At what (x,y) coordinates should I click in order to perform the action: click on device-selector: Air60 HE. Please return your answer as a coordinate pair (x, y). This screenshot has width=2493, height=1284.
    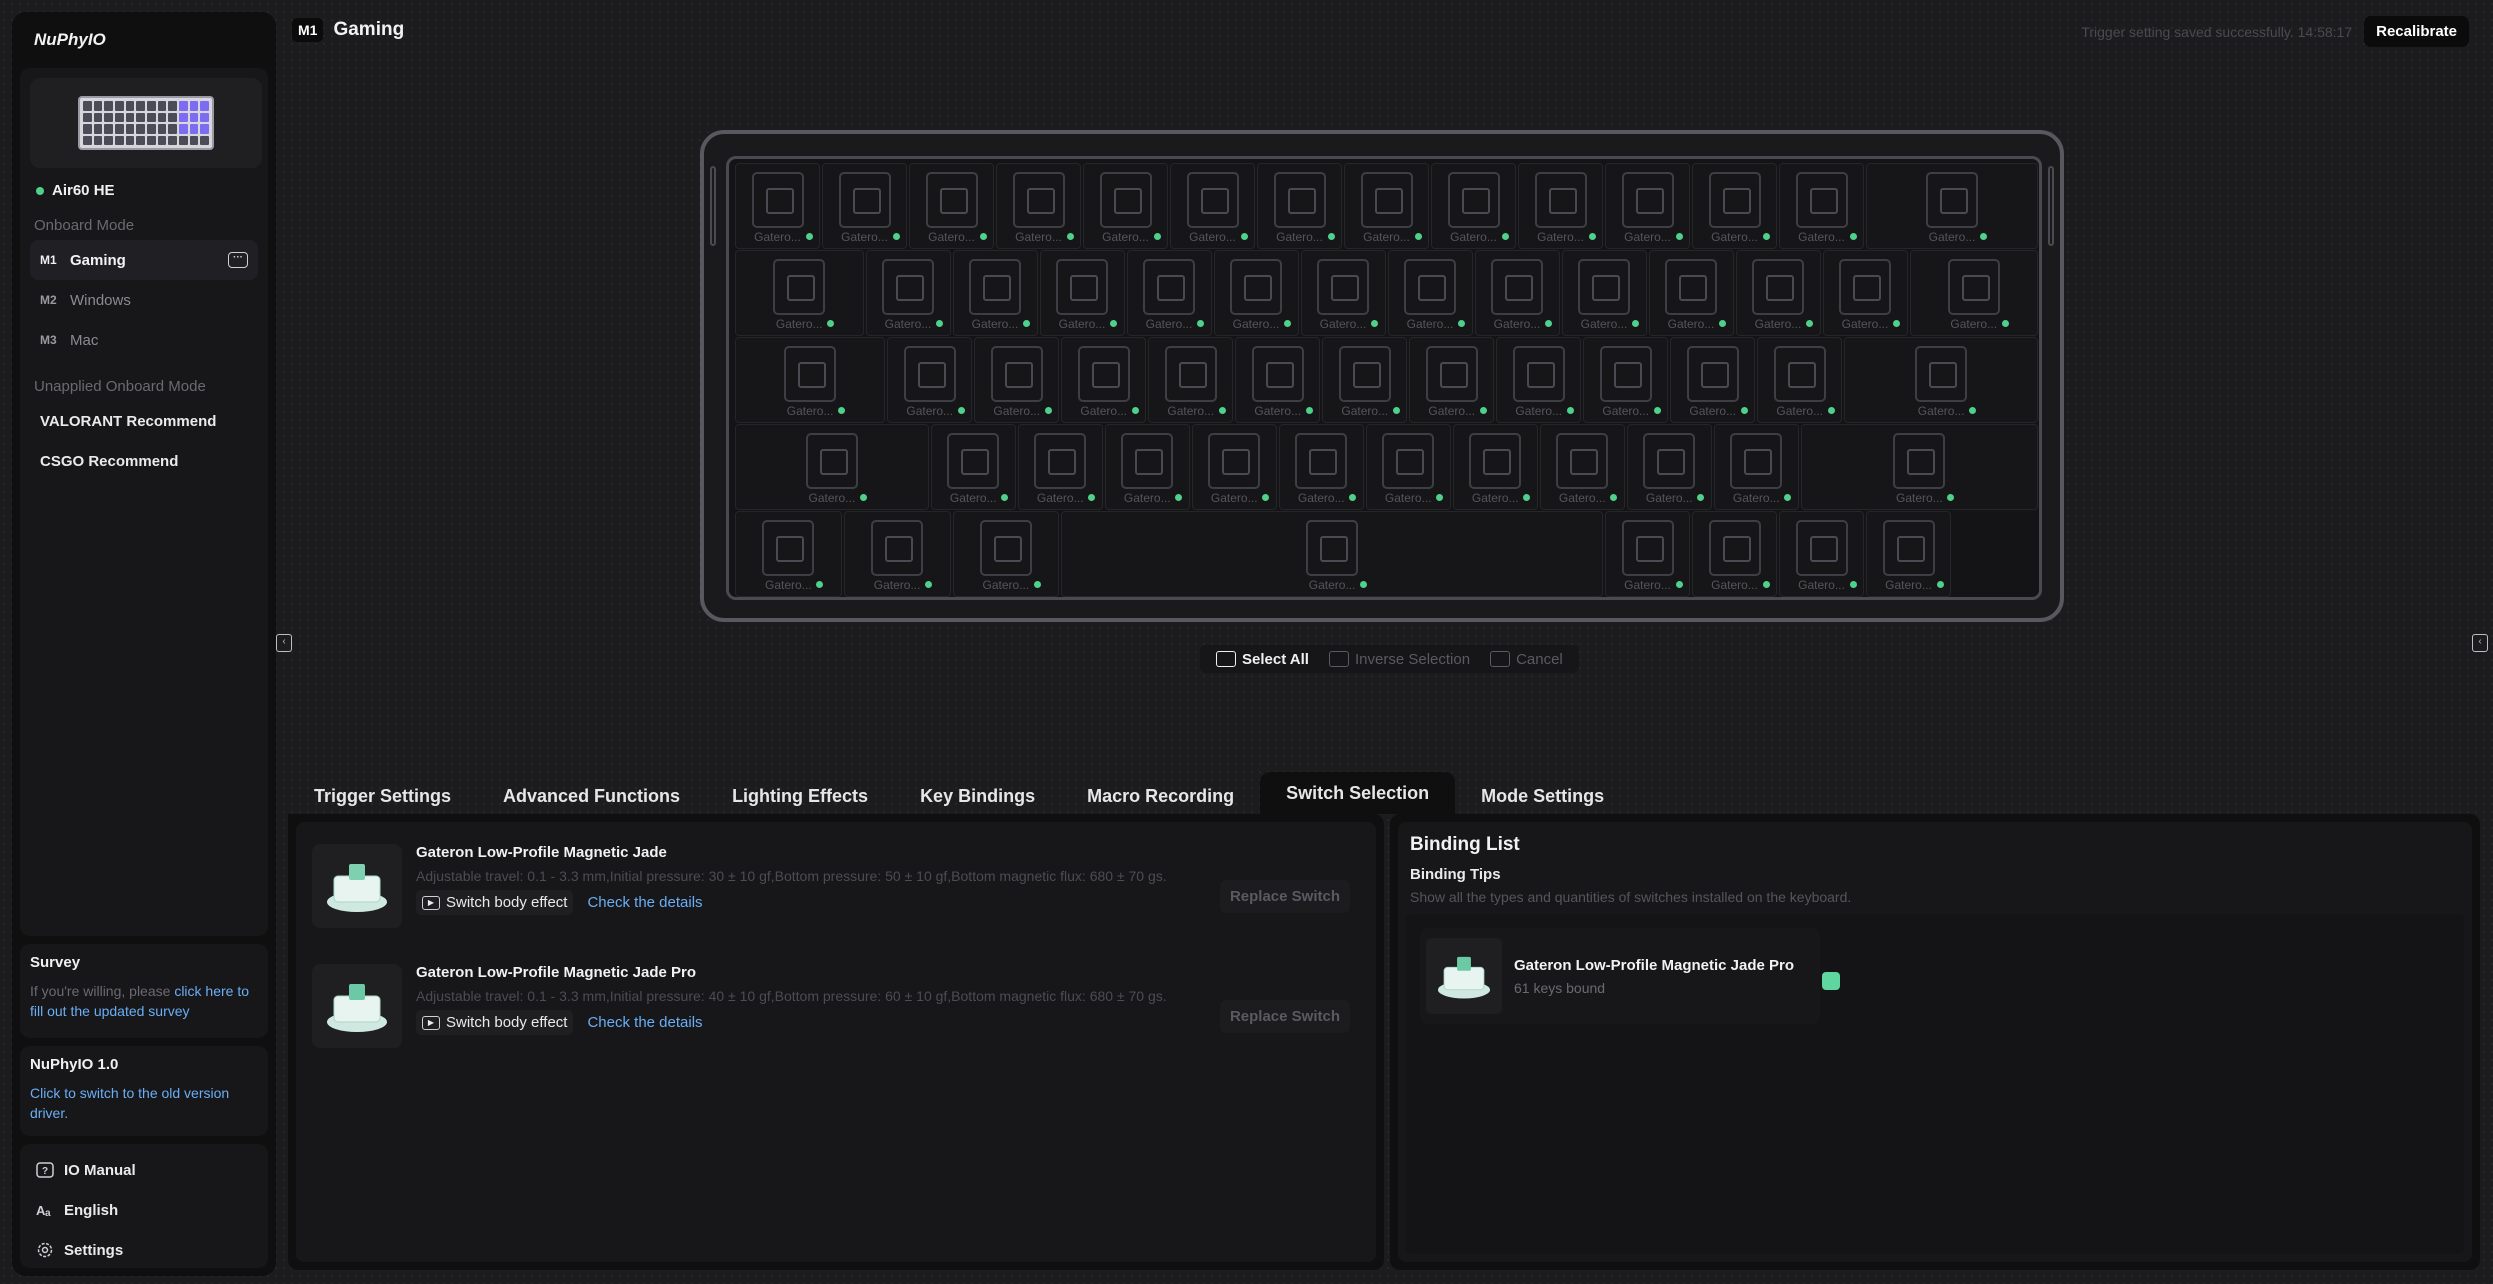
    Looking at the image, I should click on (144, 190).